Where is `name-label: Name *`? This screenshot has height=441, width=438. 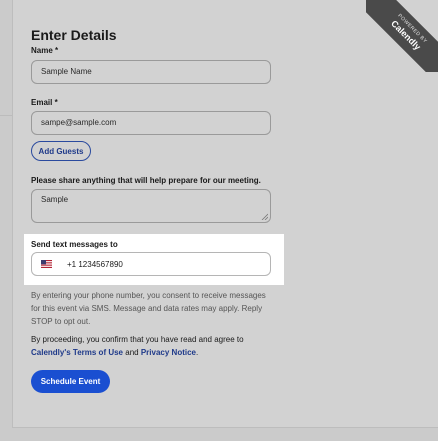 name-label: Name * is located at coordinates (45, 50).